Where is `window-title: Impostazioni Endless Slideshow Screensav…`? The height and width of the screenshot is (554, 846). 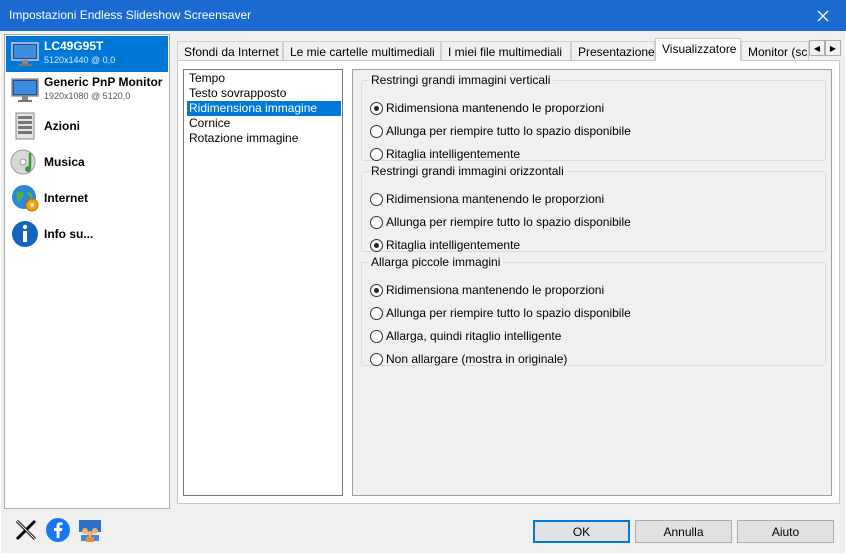
window-title: Impostazioni Endless Slideshow Screensav… is located at coordinates (130, 15).